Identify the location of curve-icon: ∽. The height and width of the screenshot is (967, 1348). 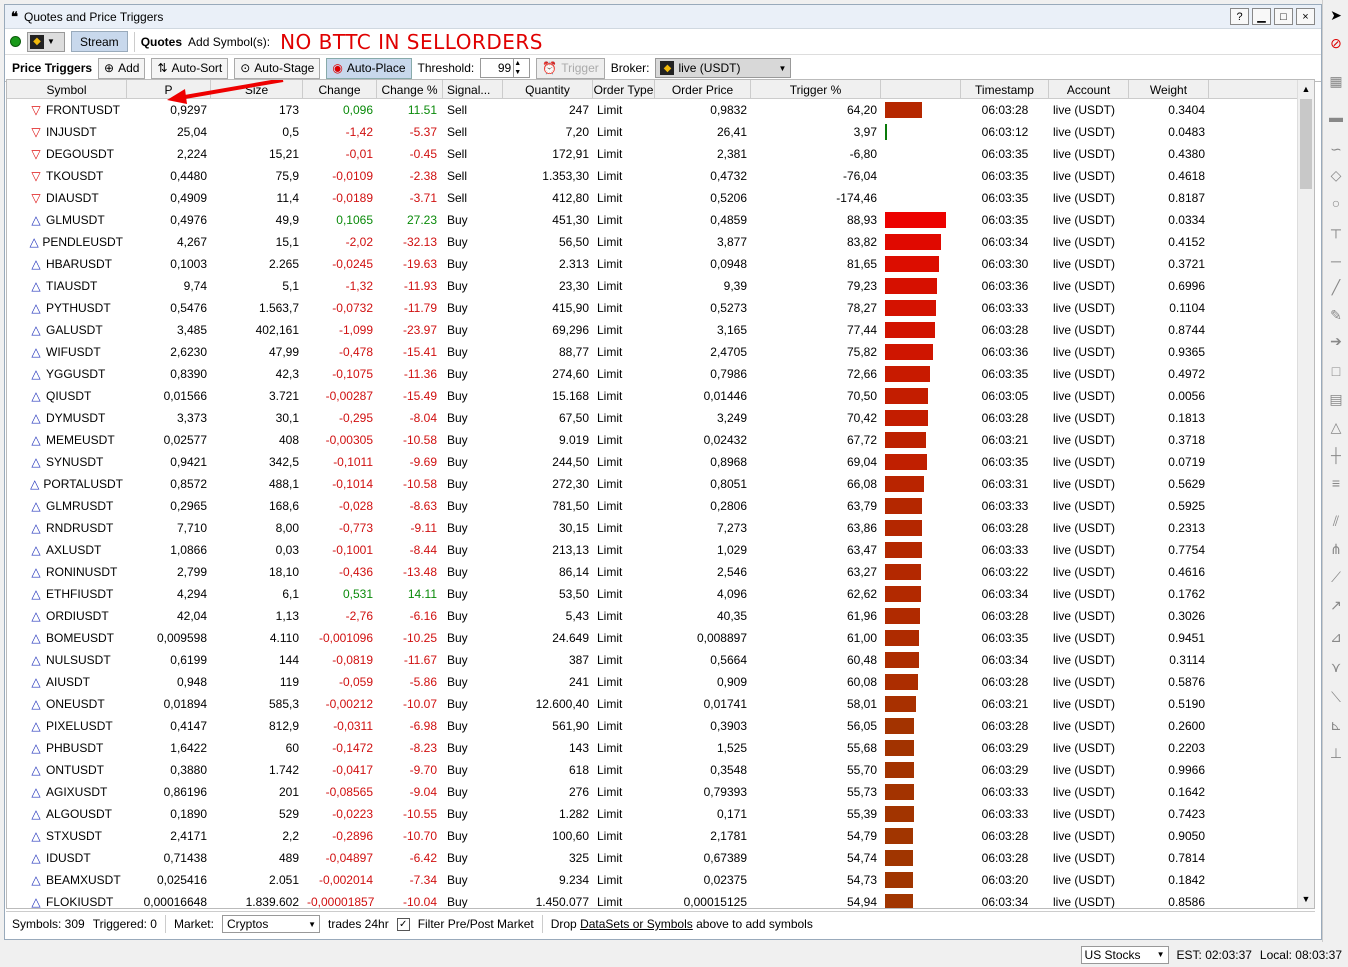
(1336, 149).